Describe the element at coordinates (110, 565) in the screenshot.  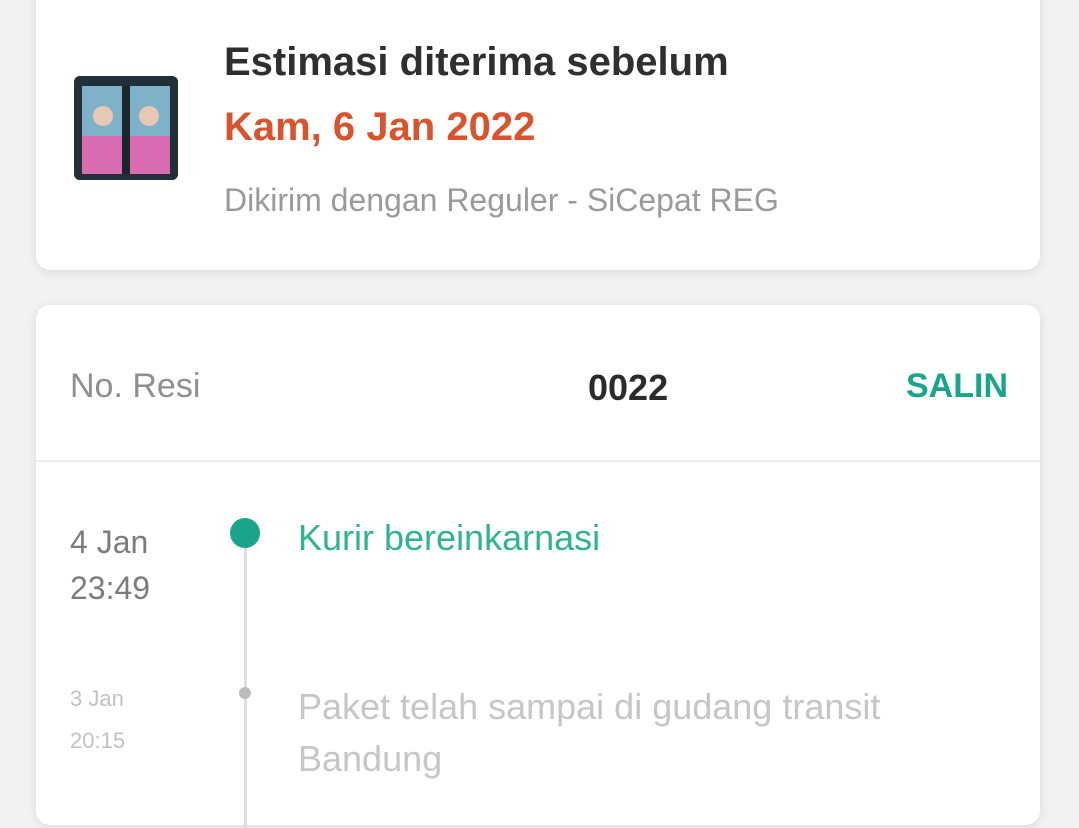
I see `event-datetime: 4 Jan 23:49` at that location.